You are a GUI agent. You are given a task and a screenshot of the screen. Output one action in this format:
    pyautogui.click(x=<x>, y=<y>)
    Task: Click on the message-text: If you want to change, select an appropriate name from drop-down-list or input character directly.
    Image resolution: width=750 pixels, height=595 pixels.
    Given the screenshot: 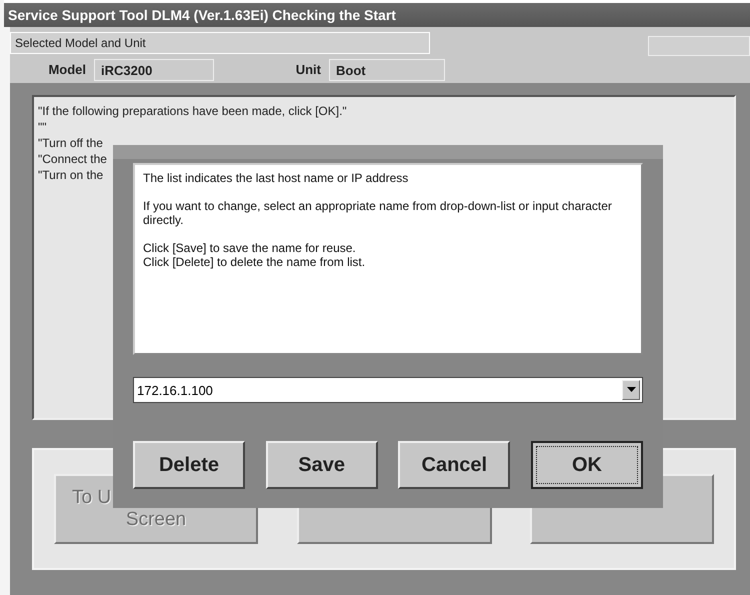 What is the action you would take?
    pyautogui.click(x=378, y=213)
    